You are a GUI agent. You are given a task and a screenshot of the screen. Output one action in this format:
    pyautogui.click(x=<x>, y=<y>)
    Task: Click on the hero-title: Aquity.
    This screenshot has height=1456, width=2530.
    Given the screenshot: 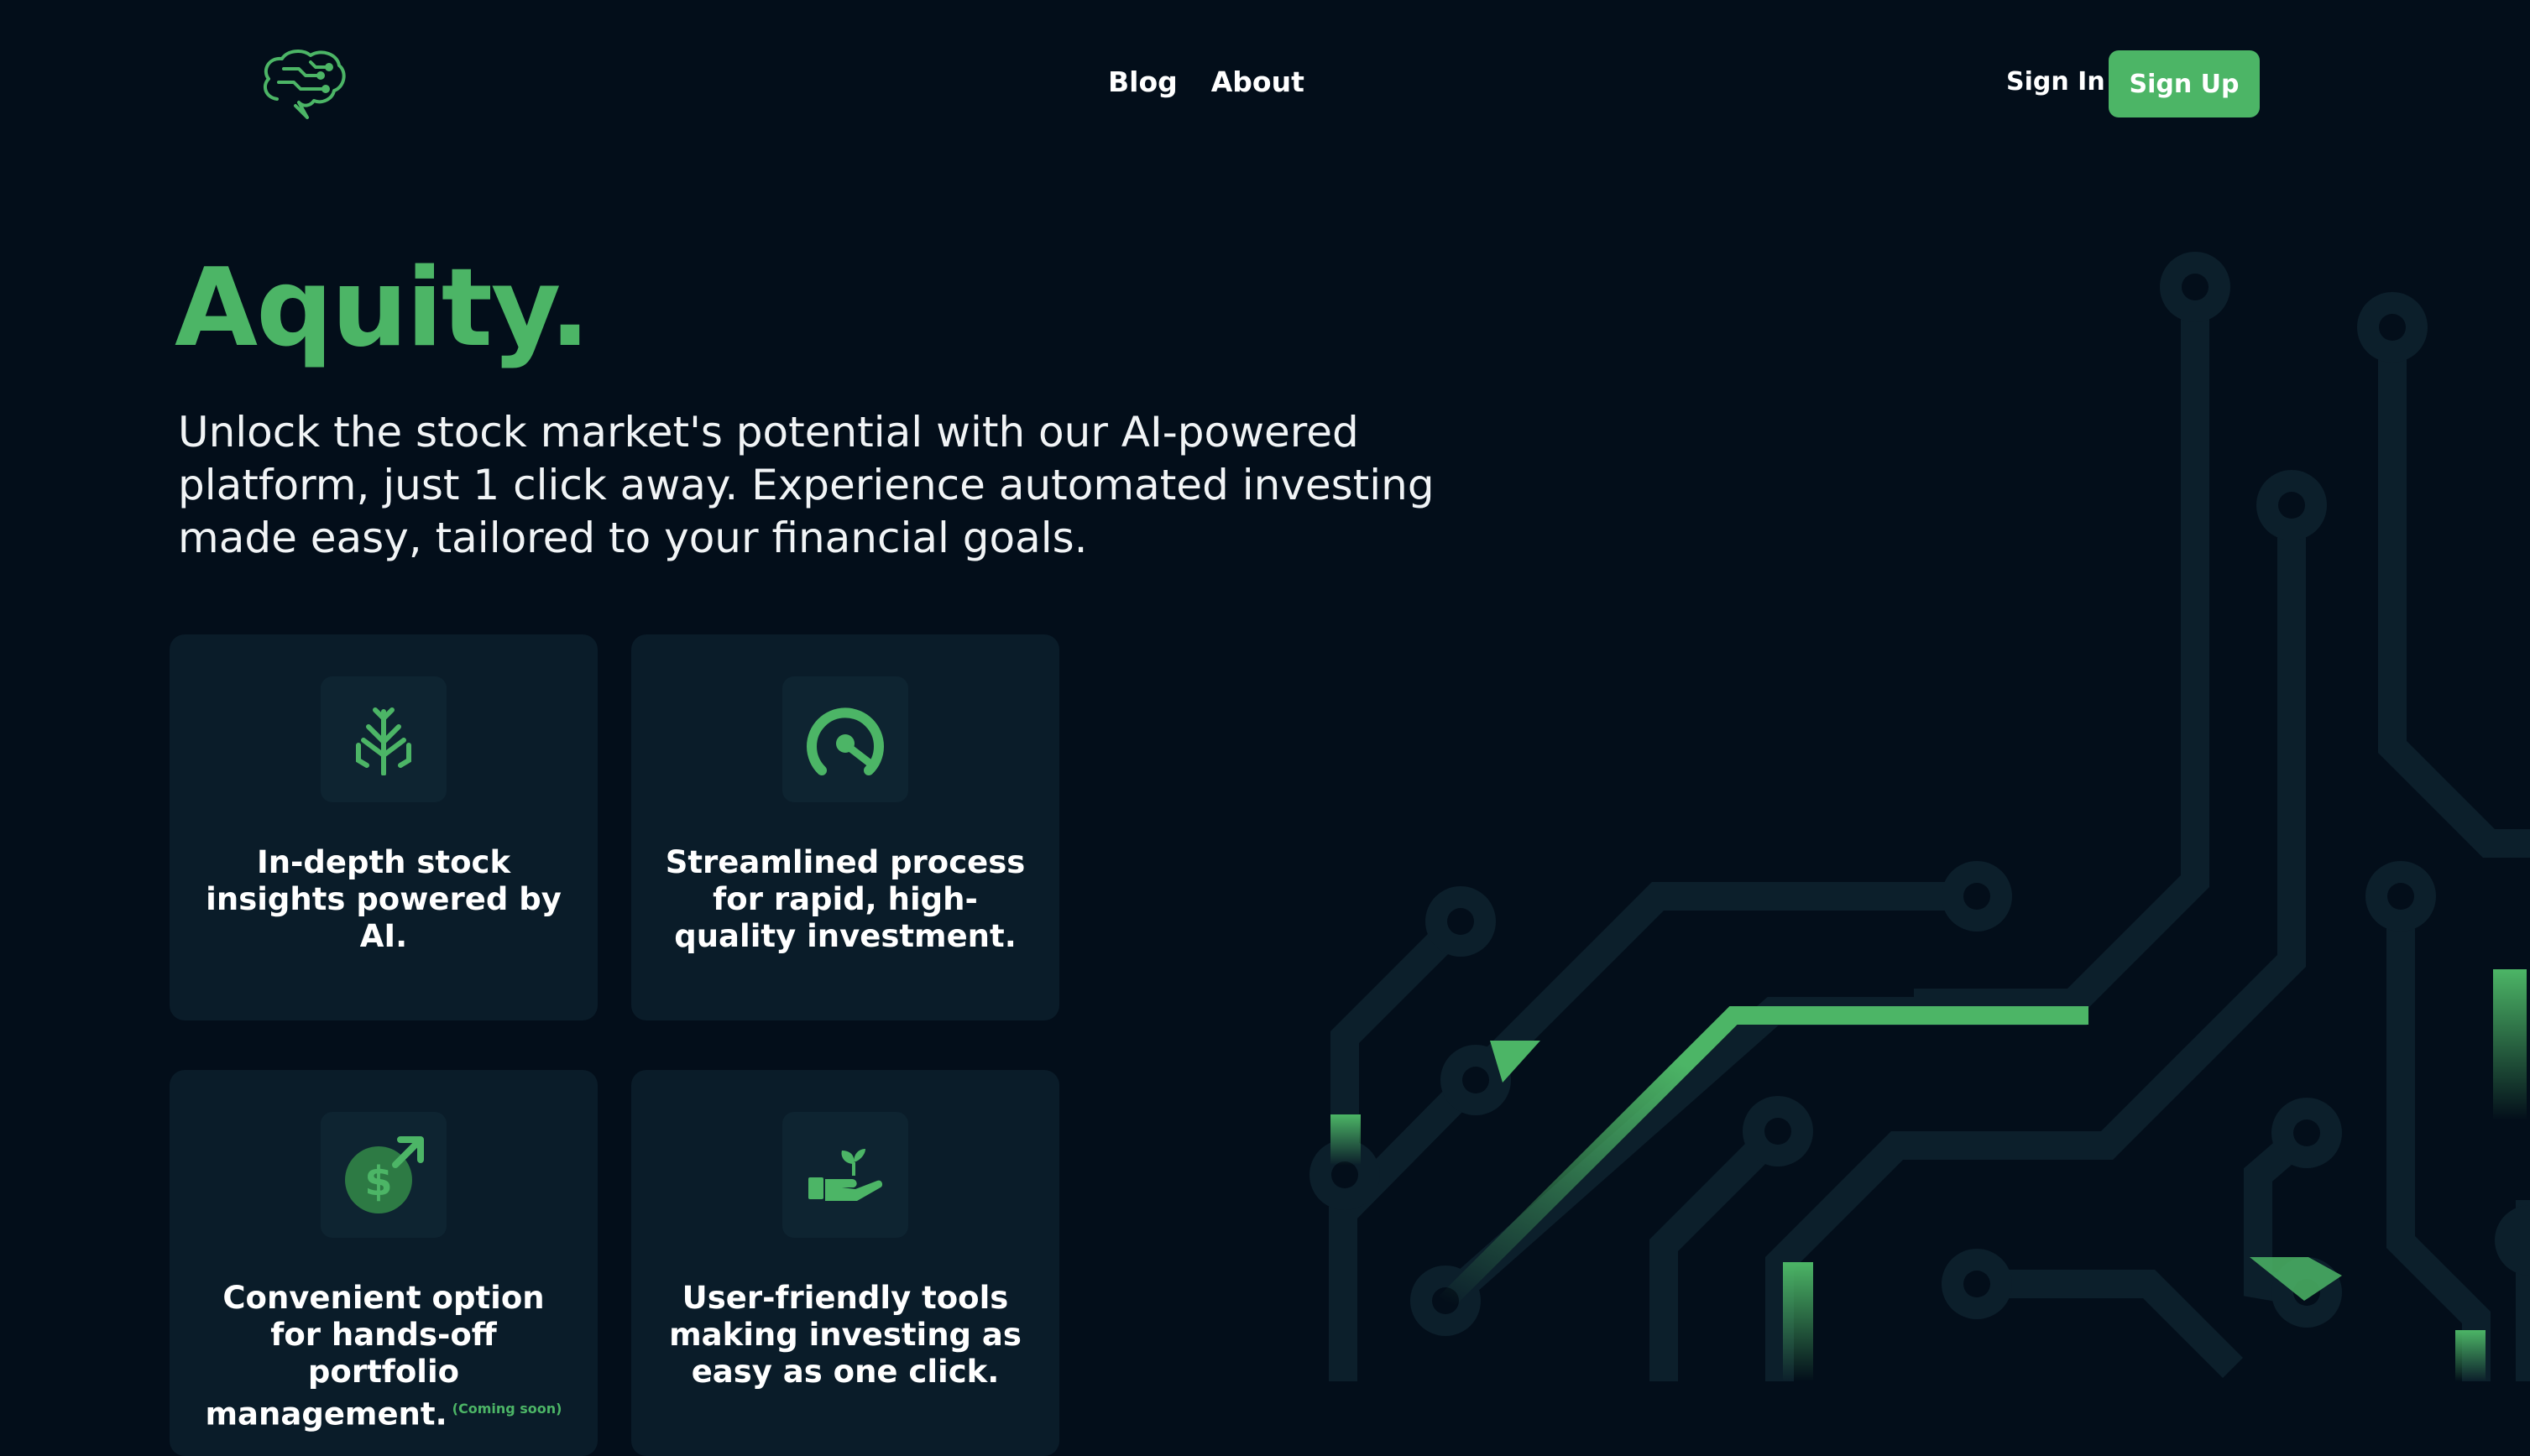 What is the action you would take?
    pyautogui.click(x=382, y=308)
    